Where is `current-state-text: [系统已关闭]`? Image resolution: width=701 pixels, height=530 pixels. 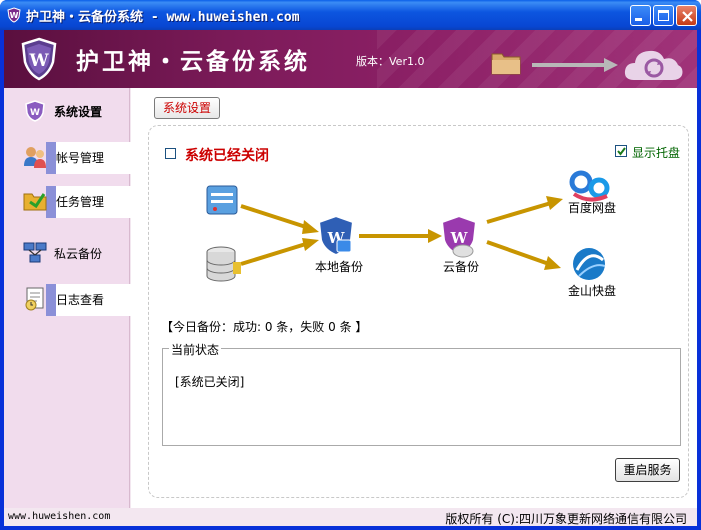
current-state-text: [系统已关闭] is located at coordinates (210, 382).